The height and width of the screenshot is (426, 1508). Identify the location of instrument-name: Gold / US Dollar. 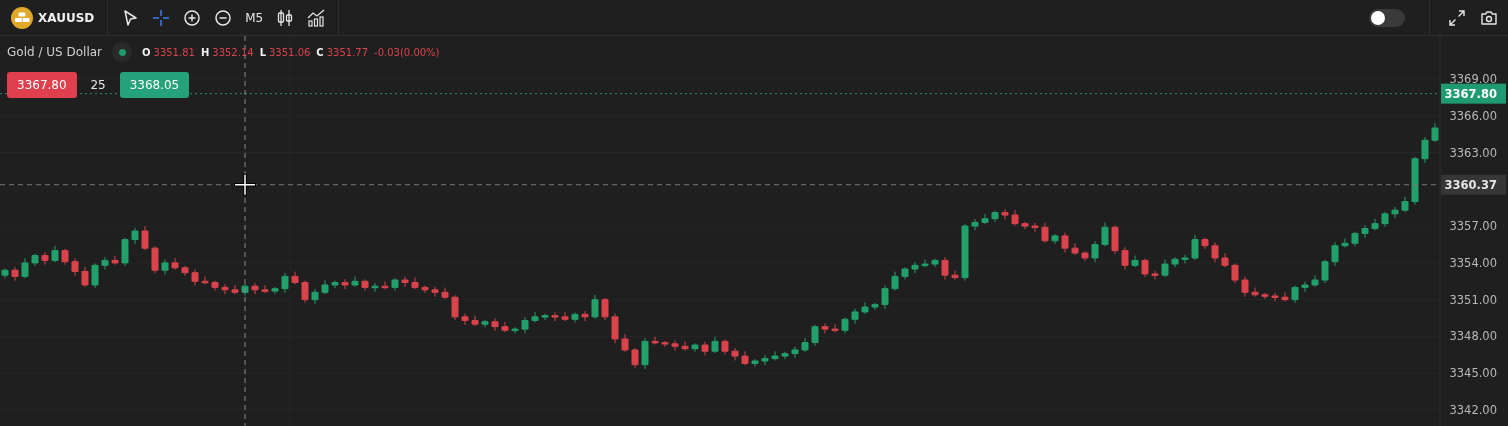
(54, 52).